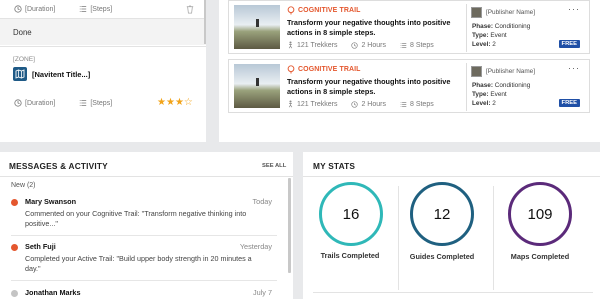  What do you see at coordinates (350, 255) in the screenshot?
I see `trails-completed-label: Trails Completed` at bounding box center [350, 255].